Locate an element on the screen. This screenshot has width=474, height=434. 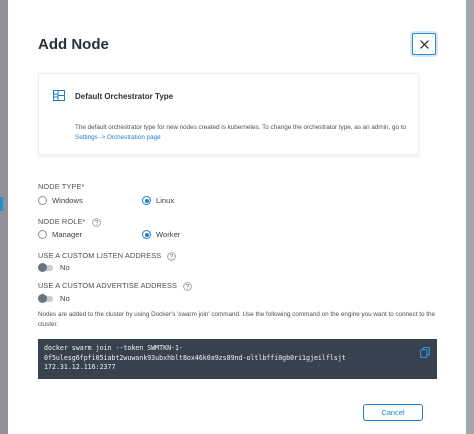
orchestration-settings-link: Settings -> Orchestration page is located at coordinates (118, 137).